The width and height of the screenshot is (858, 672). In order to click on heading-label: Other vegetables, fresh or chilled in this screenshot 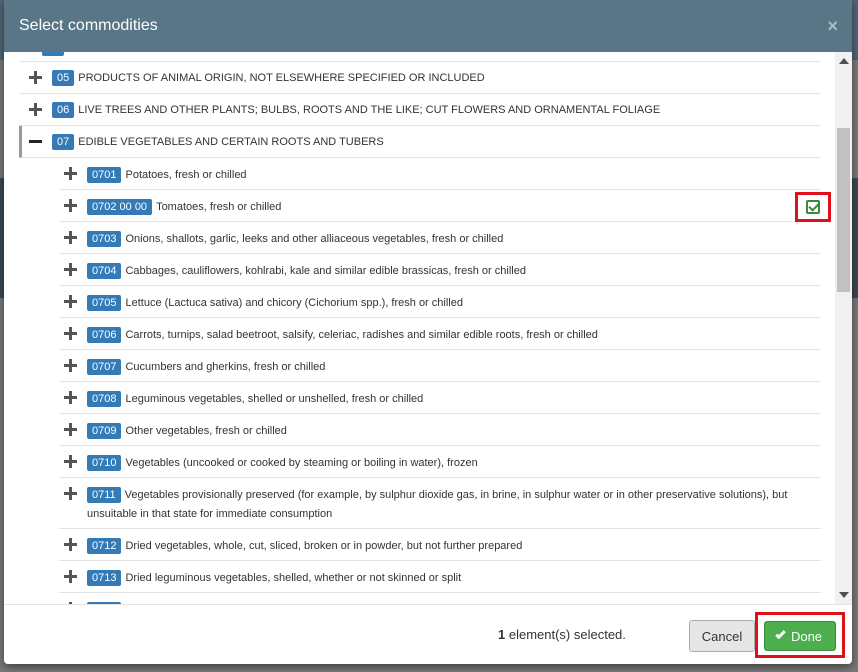, I will do `click(206, 431)`.